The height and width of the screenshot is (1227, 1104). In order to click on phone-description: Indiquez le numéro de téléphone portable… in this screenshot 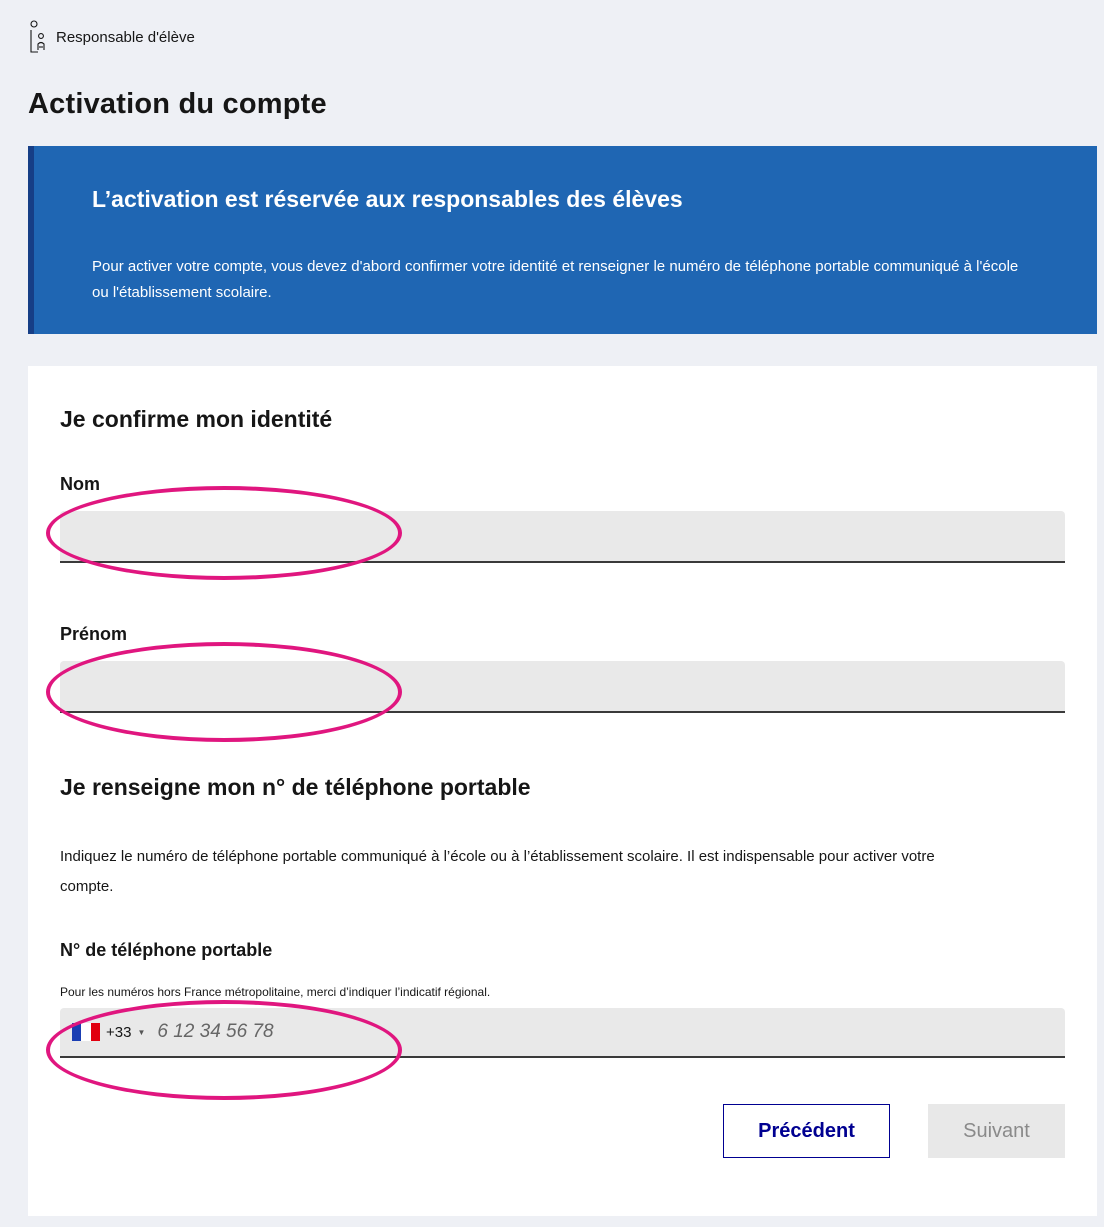, I will do `click(497, 871)`.